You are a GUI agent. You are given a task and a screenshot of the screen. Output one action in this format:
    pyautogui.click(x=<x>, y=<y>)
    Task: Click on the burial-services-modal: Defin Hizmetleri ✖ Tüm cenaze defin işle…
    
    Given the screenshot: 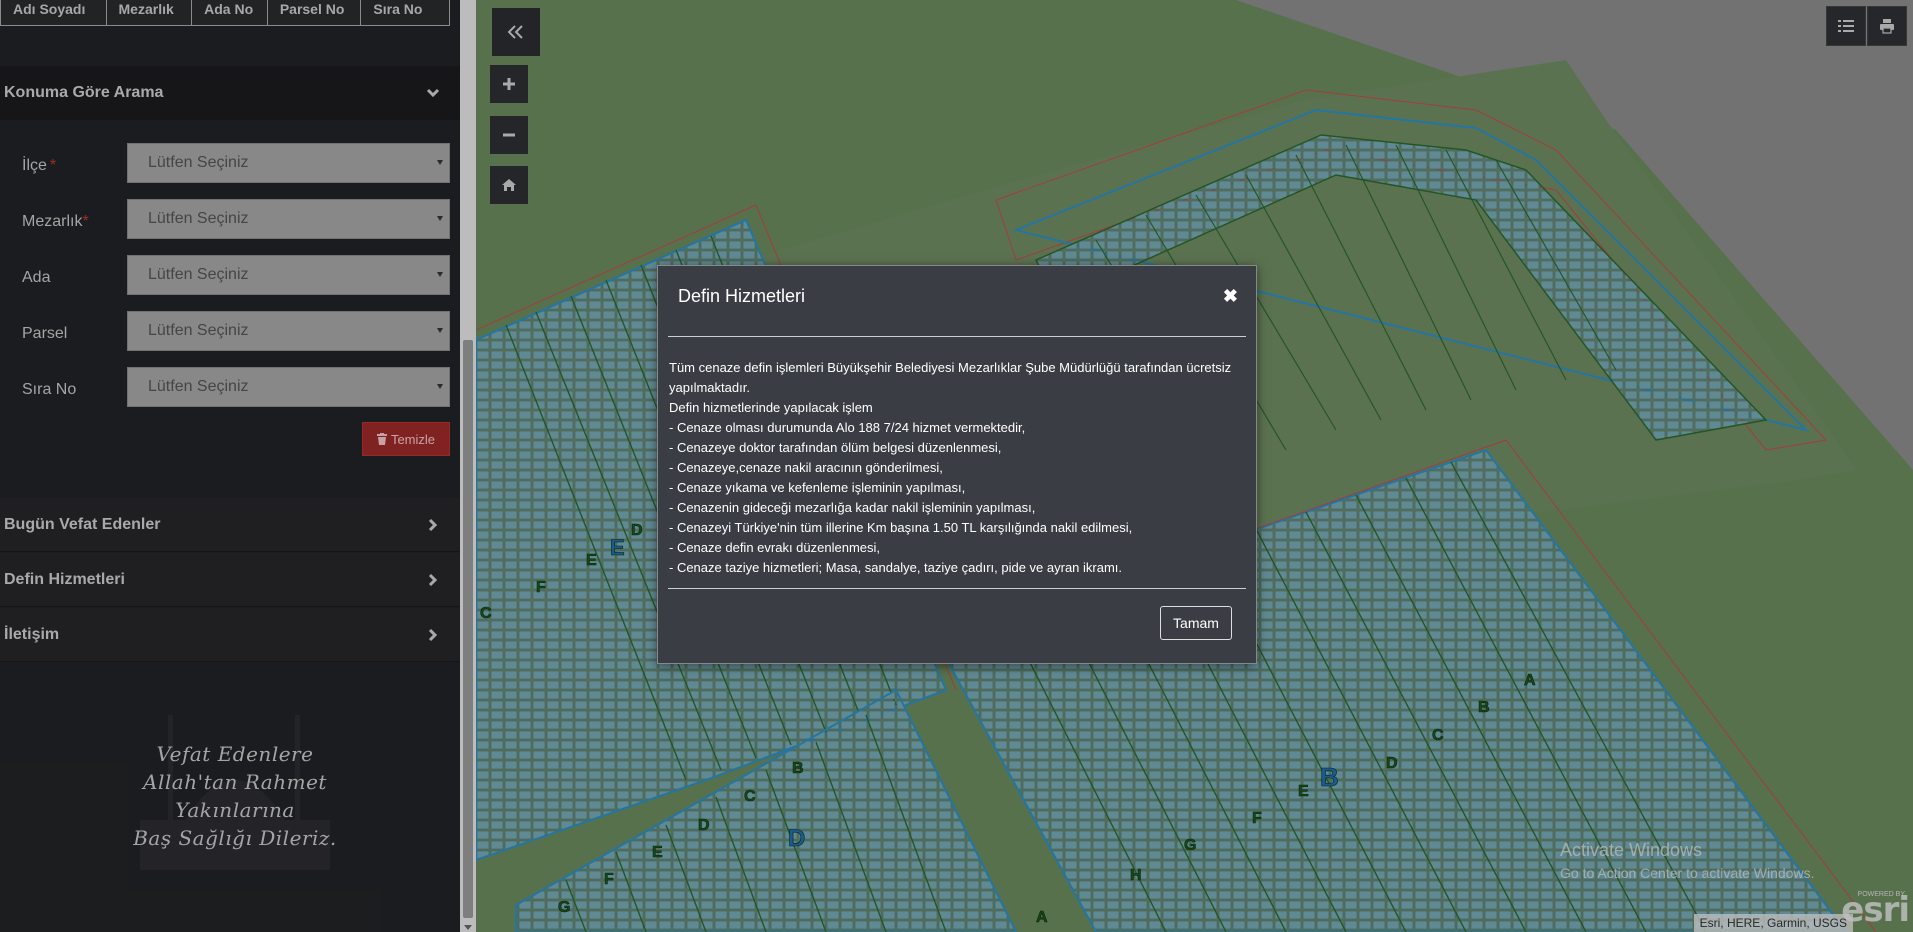 What is the action you would take?
    pyautogui.click(x=957, y=464)
    